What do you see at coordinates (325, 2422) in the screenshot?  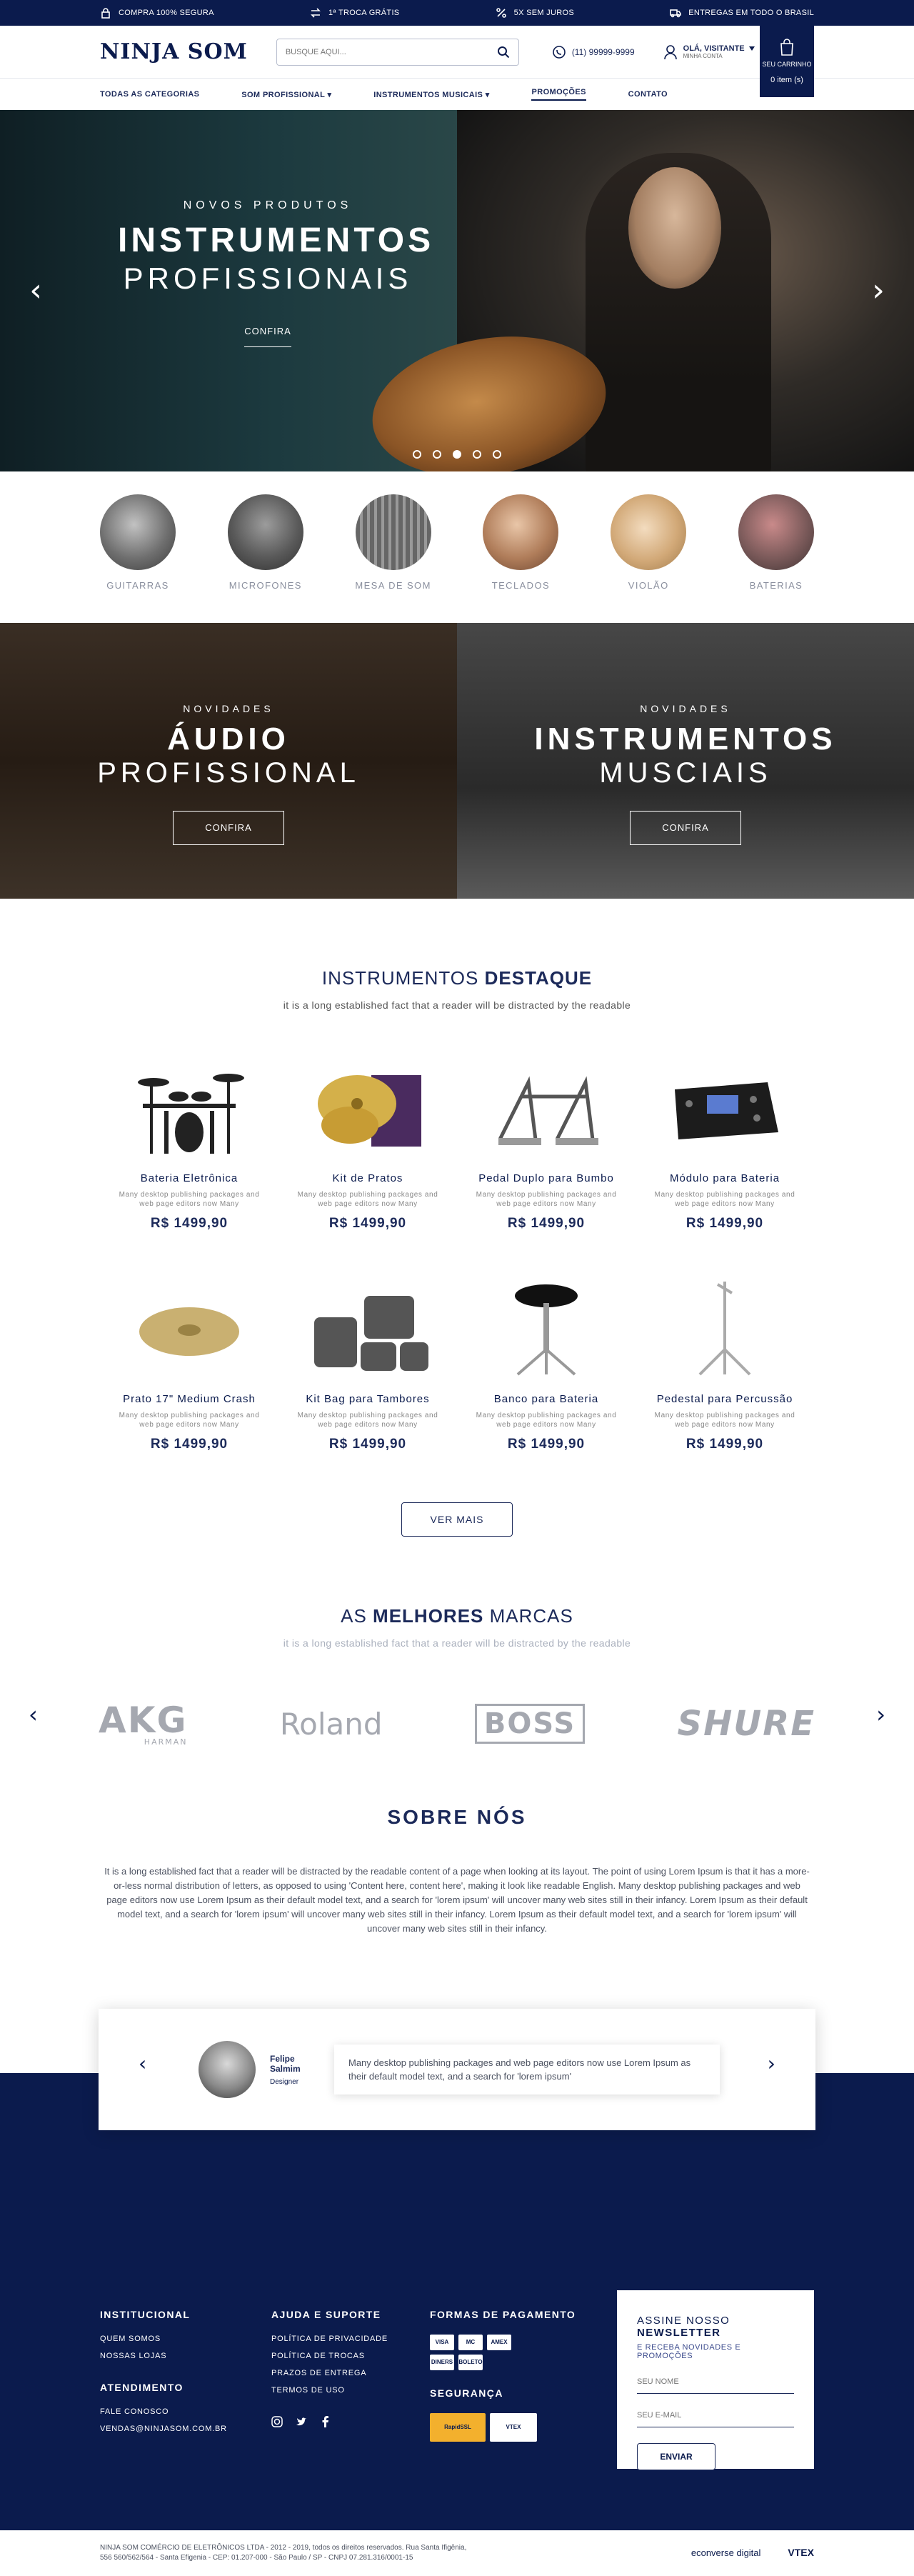 I see `facebook-icon` at bounding box center [325, 2422].